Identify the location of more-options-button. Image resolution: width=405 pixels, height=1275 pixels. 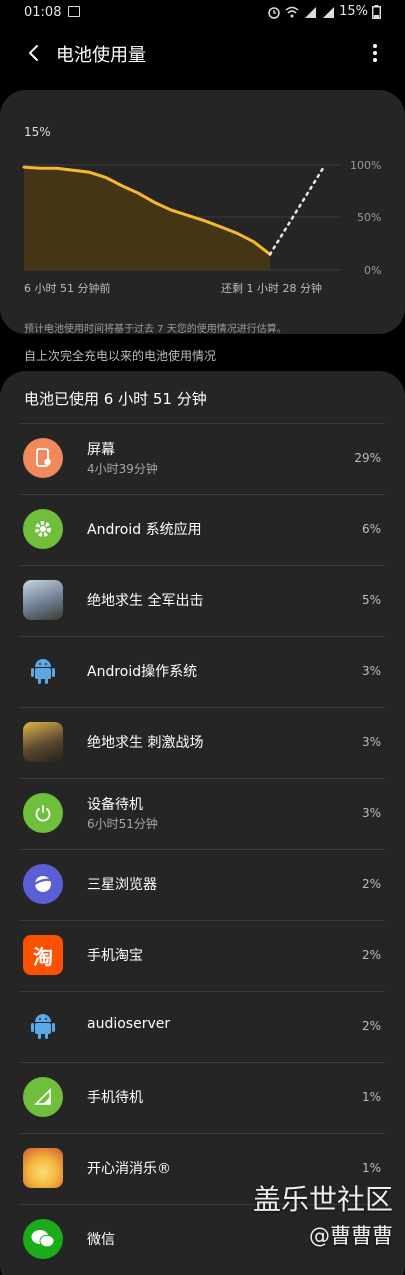
(375, 53).